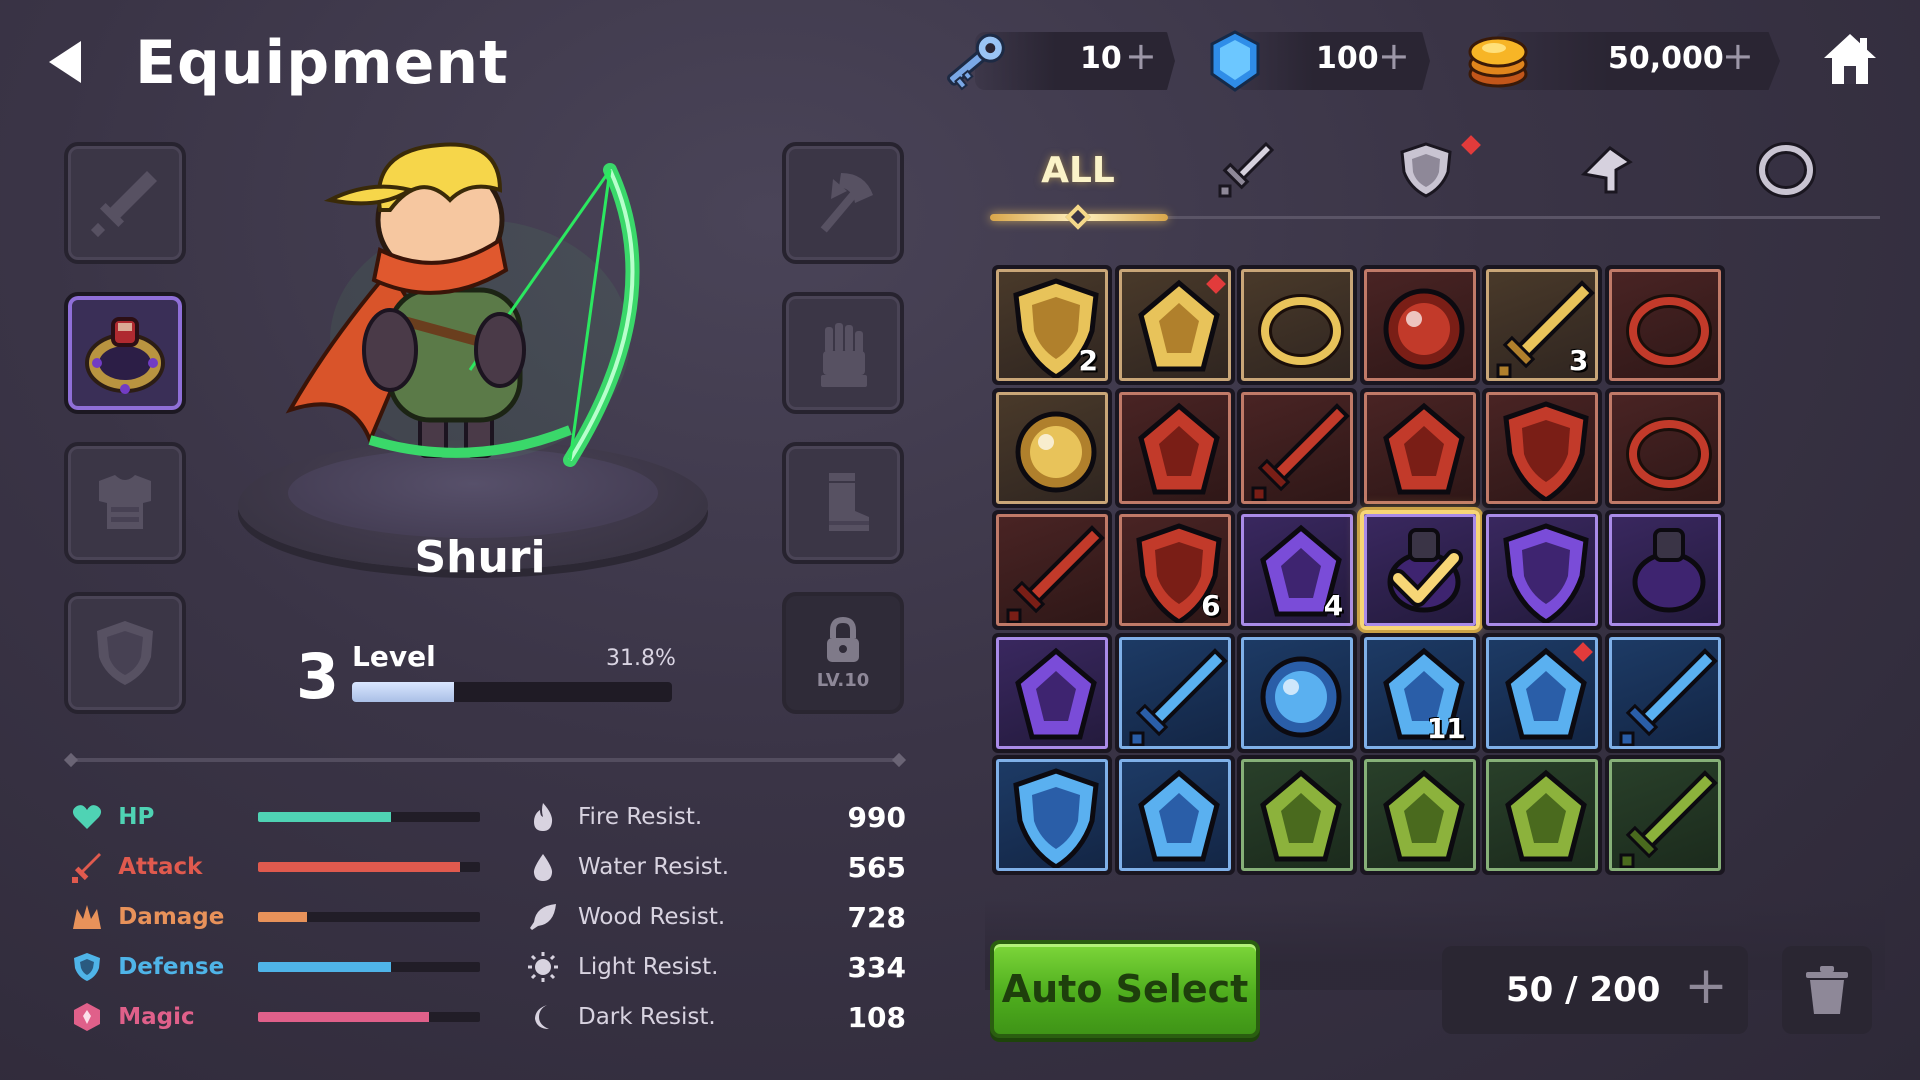  I want to click on resist-label: Dark Resist., so click(647, 1017).